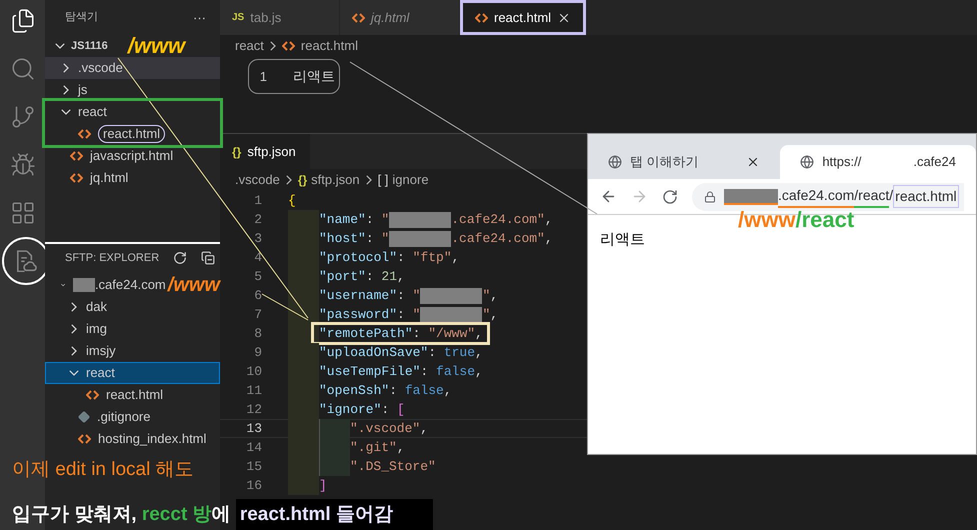  Describe the element at coordinates (401, 353) in the screenshot. I see `code-text: "uploadOnSave": true,` at that location.